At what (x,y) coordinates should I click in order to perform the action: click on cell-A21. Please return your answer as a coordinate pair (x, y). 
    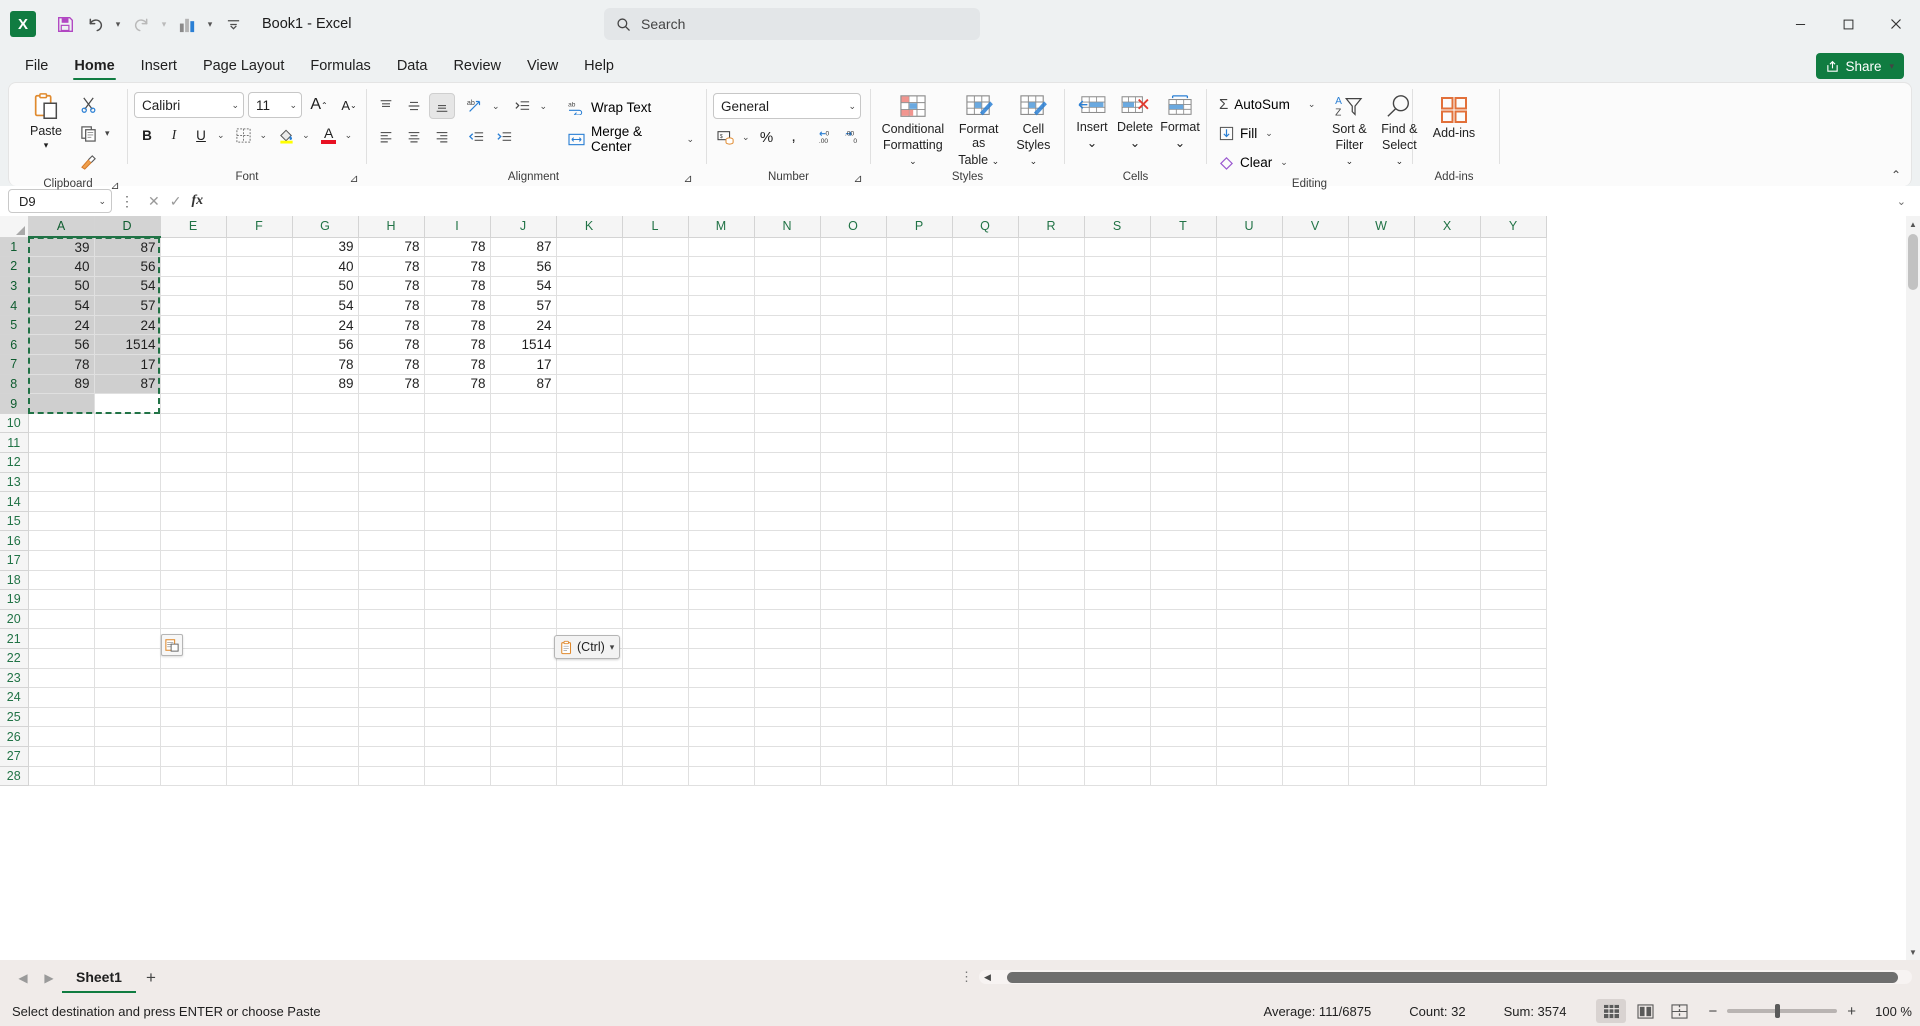
    Looking at the image, I should click on (61, 638).